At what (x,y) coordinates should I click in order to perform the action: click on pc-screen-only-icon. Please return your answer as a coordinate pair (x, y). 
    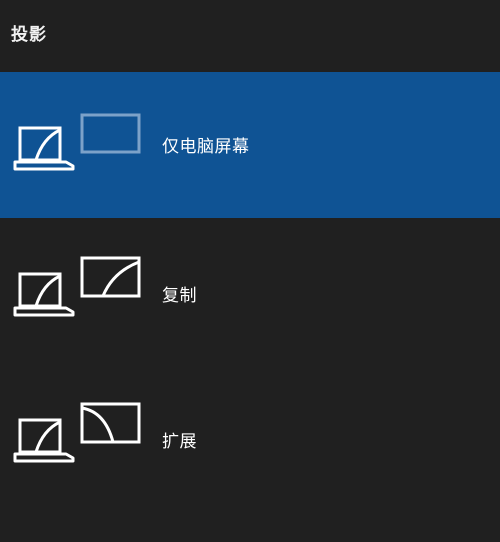
    Looking at the image, I should click on (77, 142).